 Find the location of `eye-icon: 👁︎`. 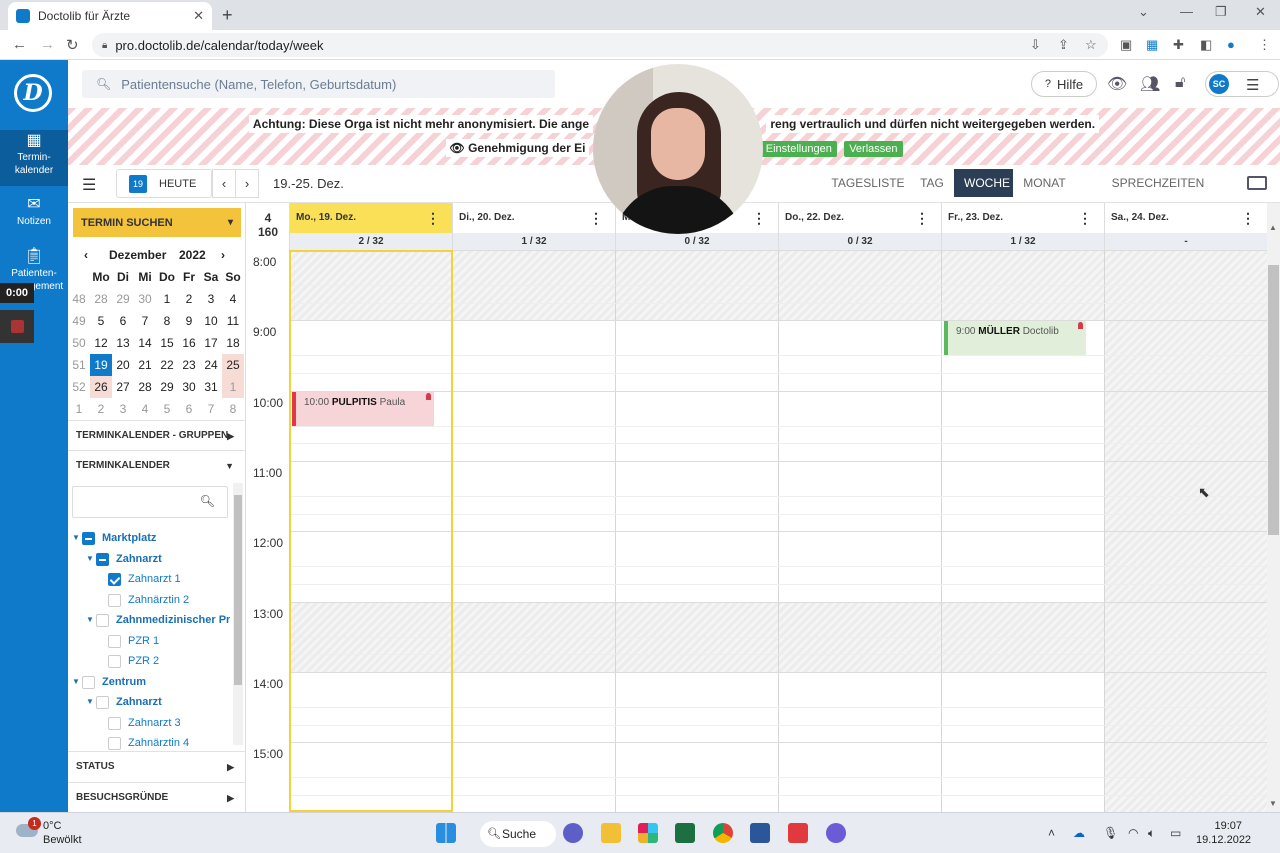

eye-icon: 👁︎ is located at coordinates (1117, 84).